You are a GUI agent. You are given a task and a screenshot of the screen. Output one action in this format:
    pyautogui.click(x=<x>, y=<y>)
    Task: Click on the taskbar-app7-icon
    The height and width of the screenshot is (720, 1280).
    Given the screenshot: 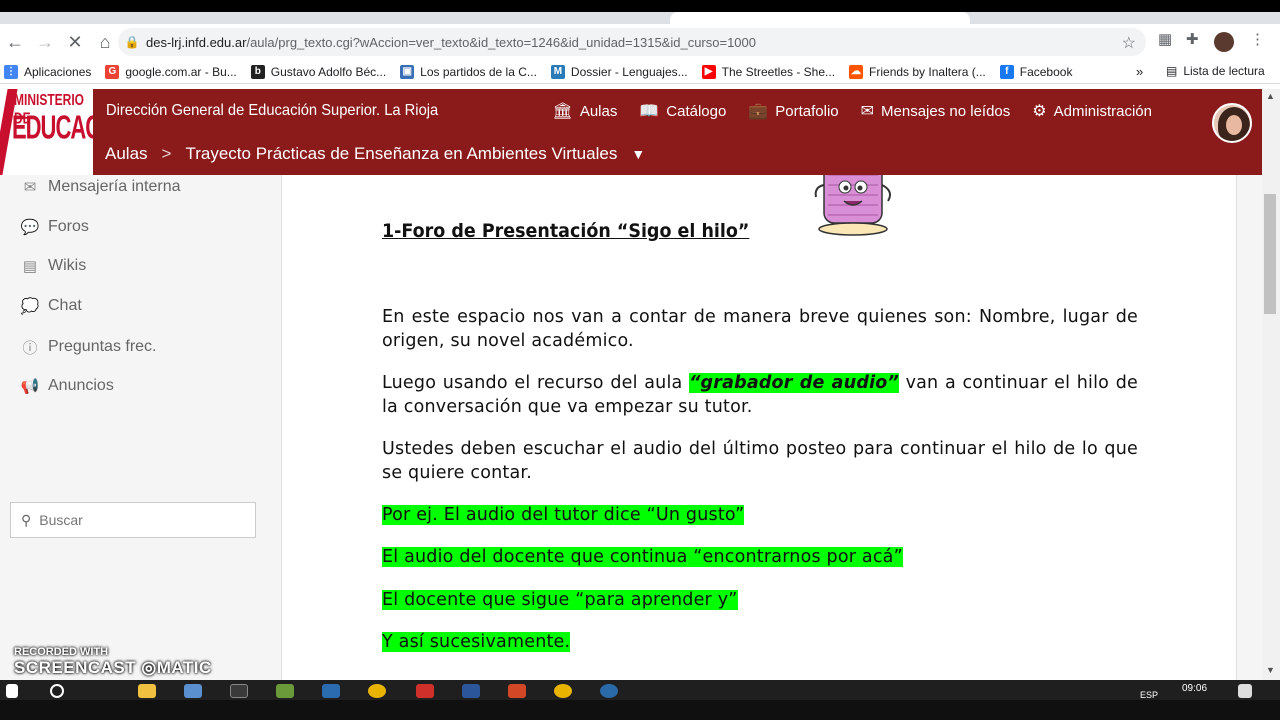 What is the action you would take?
    pyautogui.click(x=609, y=691)
    